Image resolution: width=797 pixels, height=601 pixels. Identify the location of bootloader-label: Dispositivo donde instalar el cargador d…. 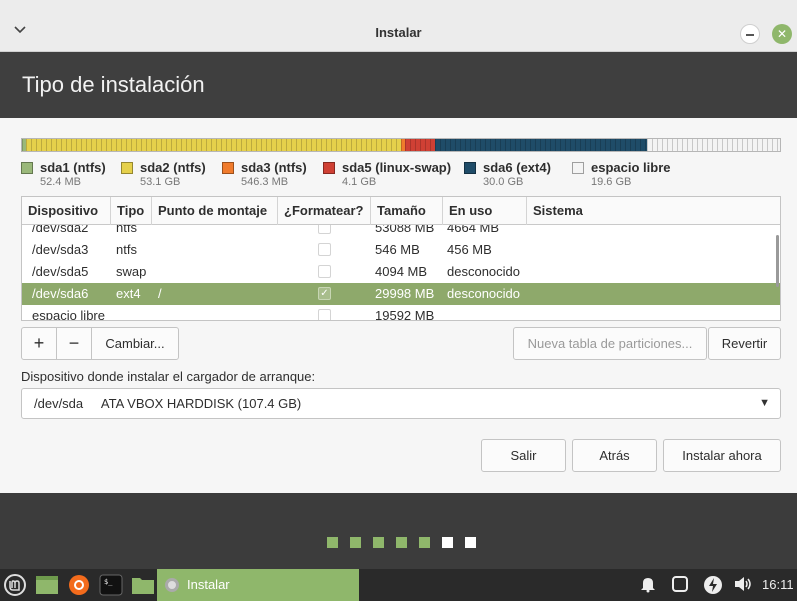
(168, 376).